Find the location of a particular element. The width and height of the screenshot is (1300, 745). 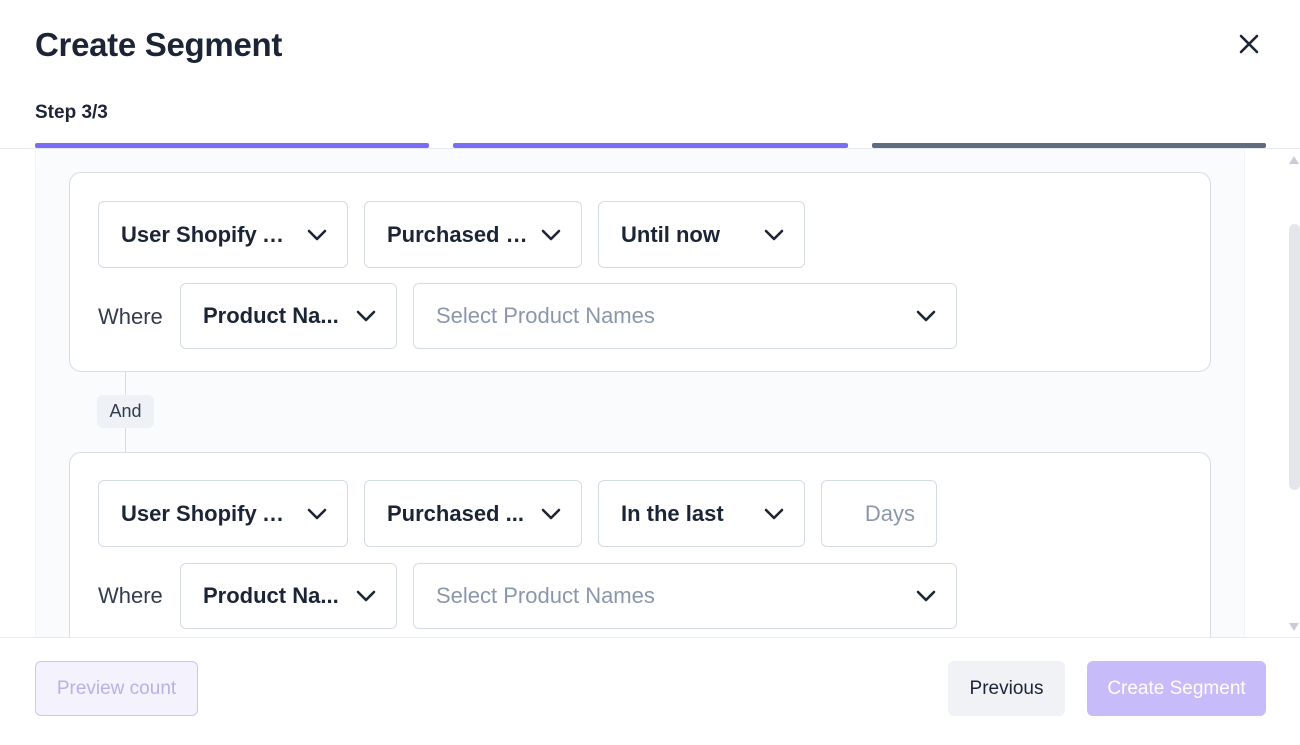

close-button is located at coordinates (1249, 46).